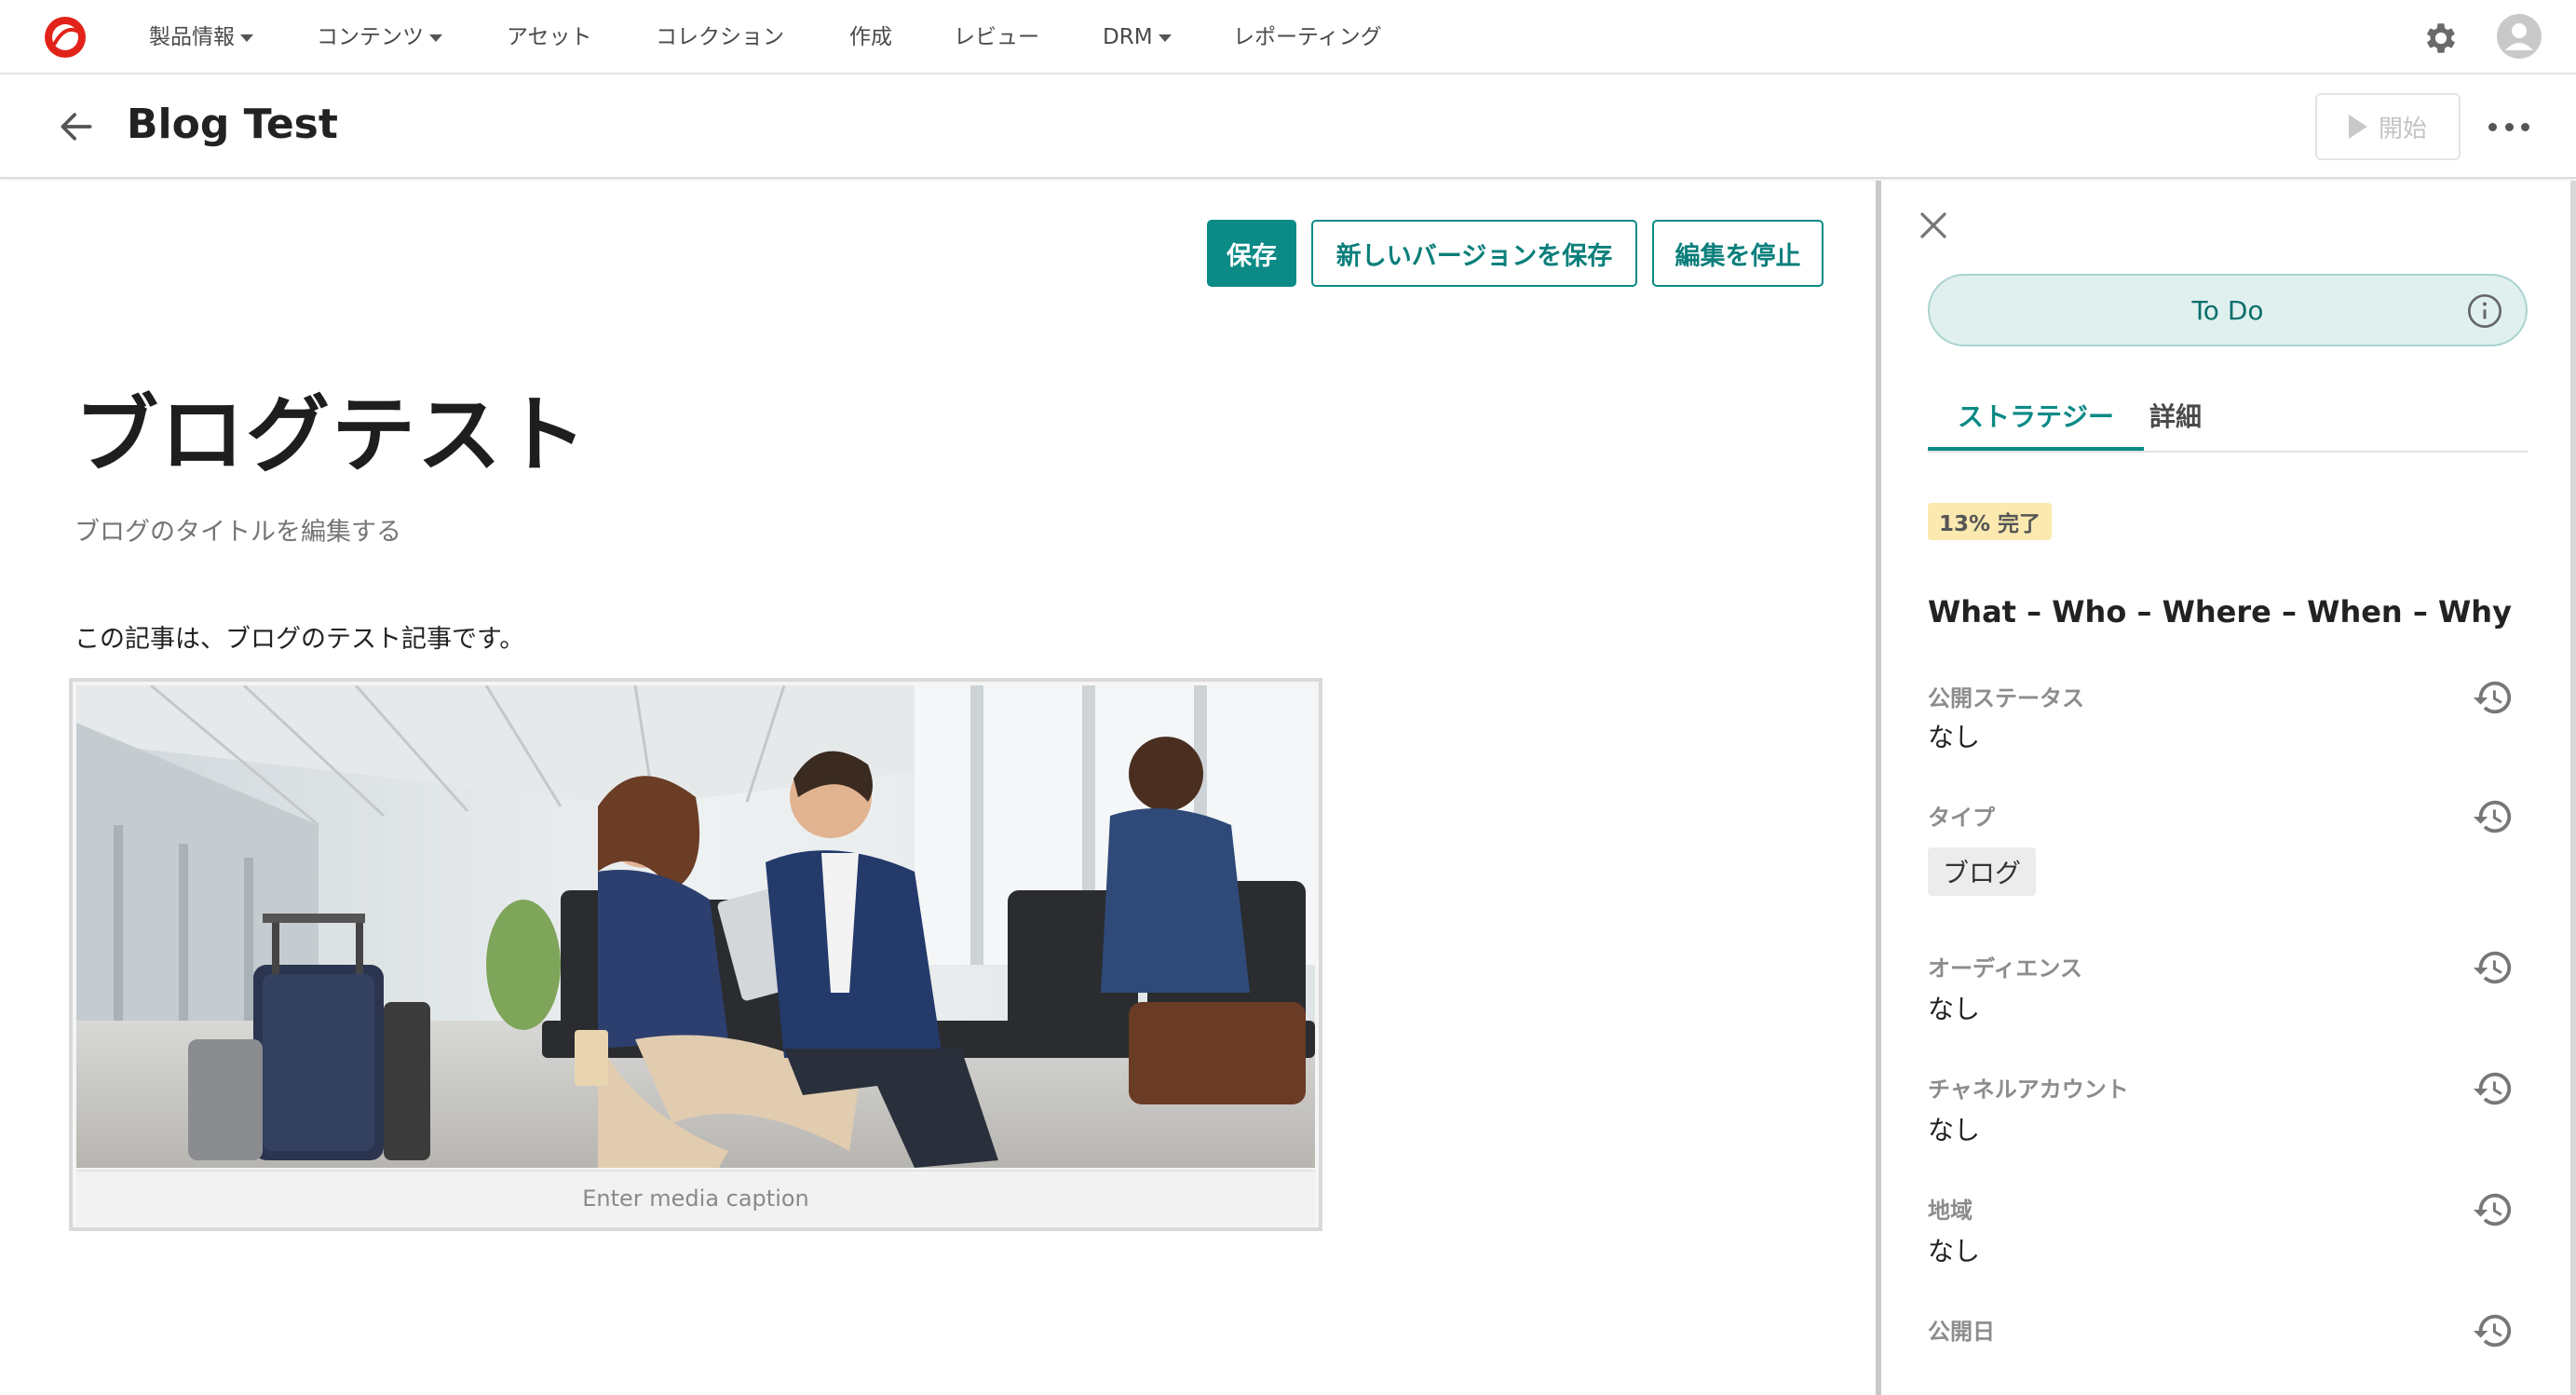 This screenshot has height=1395, width=2576. Describe the element at coordinates (2441, 38) in the screenshot. I see `gear-icon` at that location.